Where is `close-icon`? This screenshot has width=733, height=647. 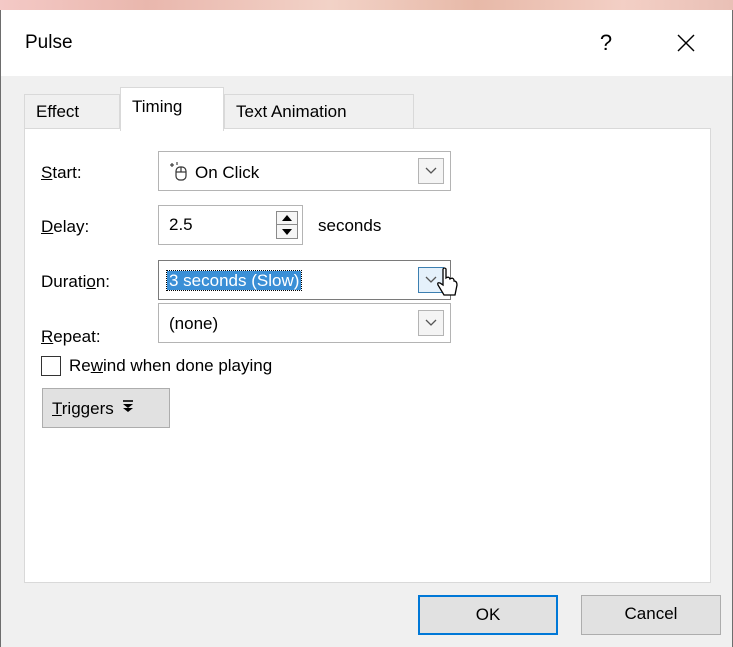
close-icon is located at coordinates (686, 43).